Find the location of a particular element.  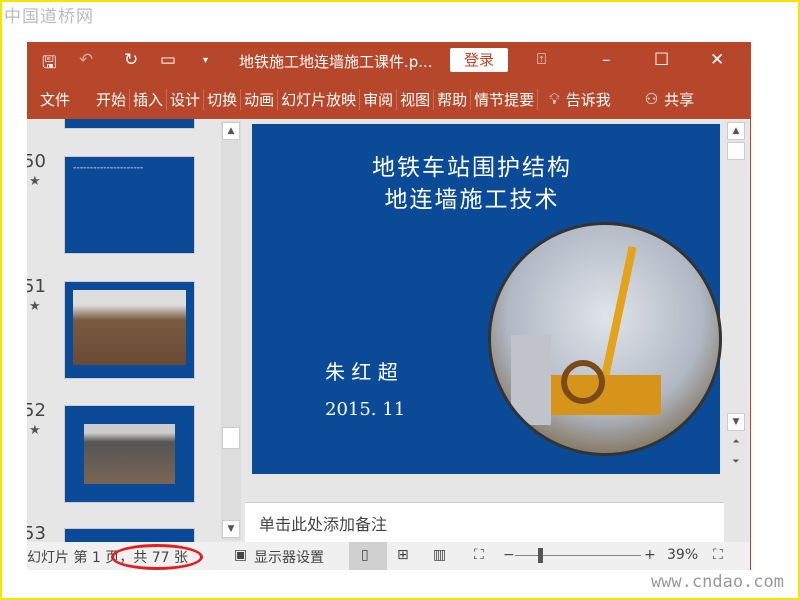

ribbon-display-icon: ⍐ is located at coordinates (541, 59).